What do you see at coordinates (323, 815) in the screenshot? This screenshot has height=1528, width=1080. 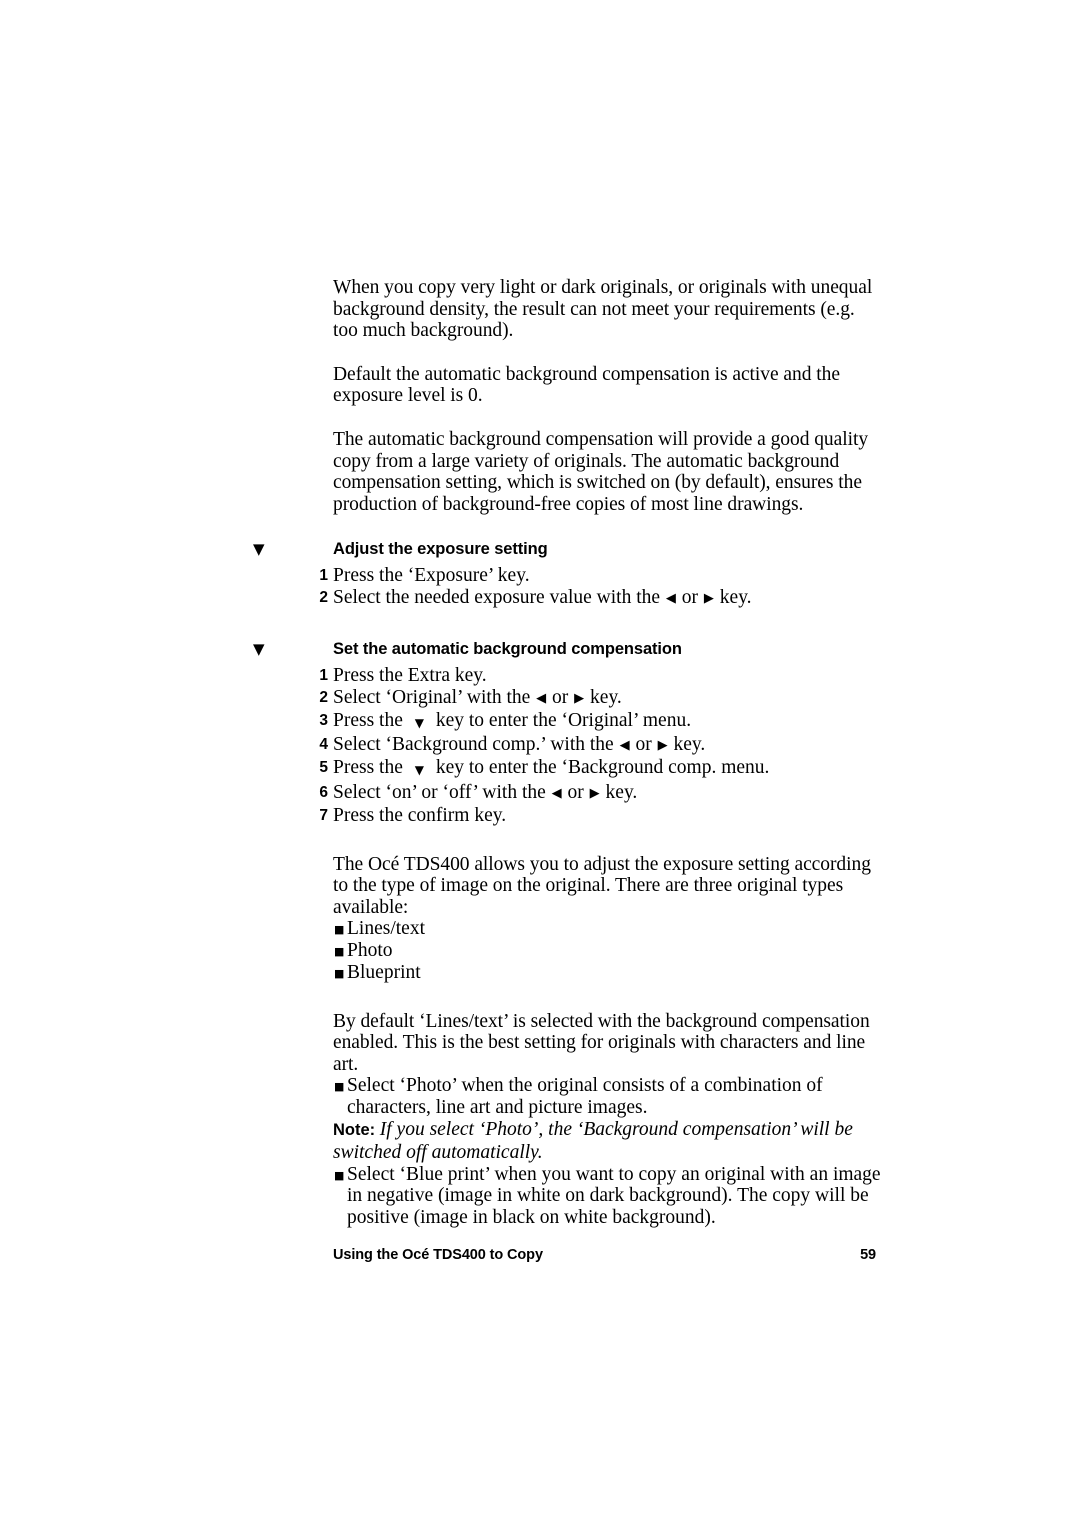 I see `step-number: 7` at bounding box center [323, 815].